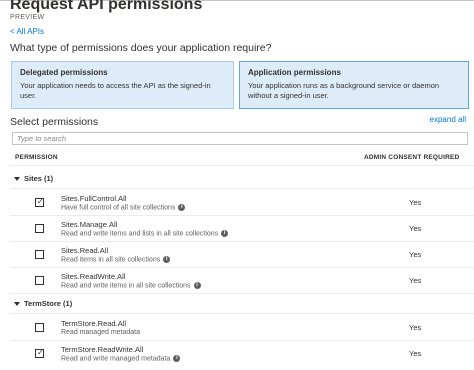  I want to click on admin-consent-column-header: ADMIN CONSENT REQUIRED, so click(412, 157).